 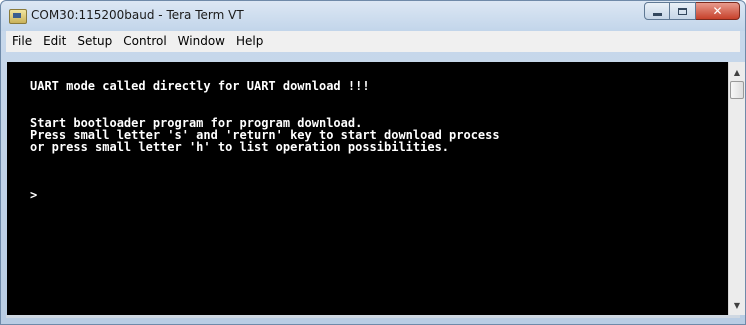 I want to click on close-icon: ✕, so click(x=717, y=11).